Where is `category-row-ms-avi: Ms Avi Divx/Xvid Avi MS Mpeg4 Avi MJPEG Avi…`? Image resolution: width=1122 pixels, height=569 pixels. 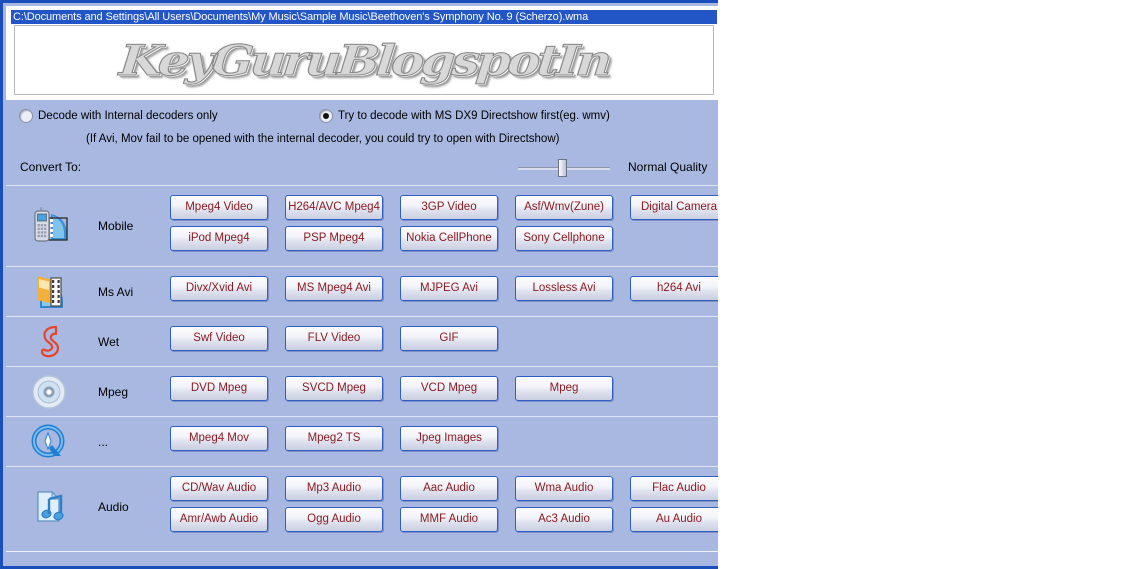
category-row-ms-avi: Ms Avi Divx/Xvid Avi MS Mpeg4 Avi MJPEG Avi… is located at coordinates (367, 291).